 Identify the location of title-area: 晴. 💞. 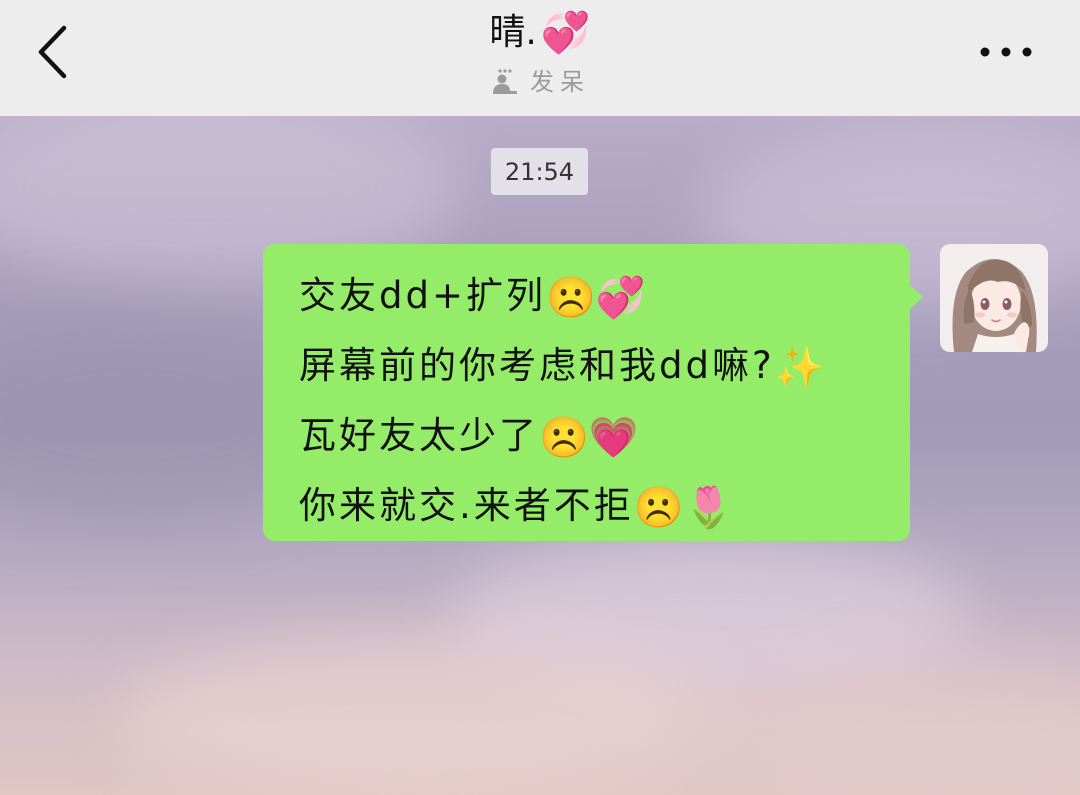
(540, 33).